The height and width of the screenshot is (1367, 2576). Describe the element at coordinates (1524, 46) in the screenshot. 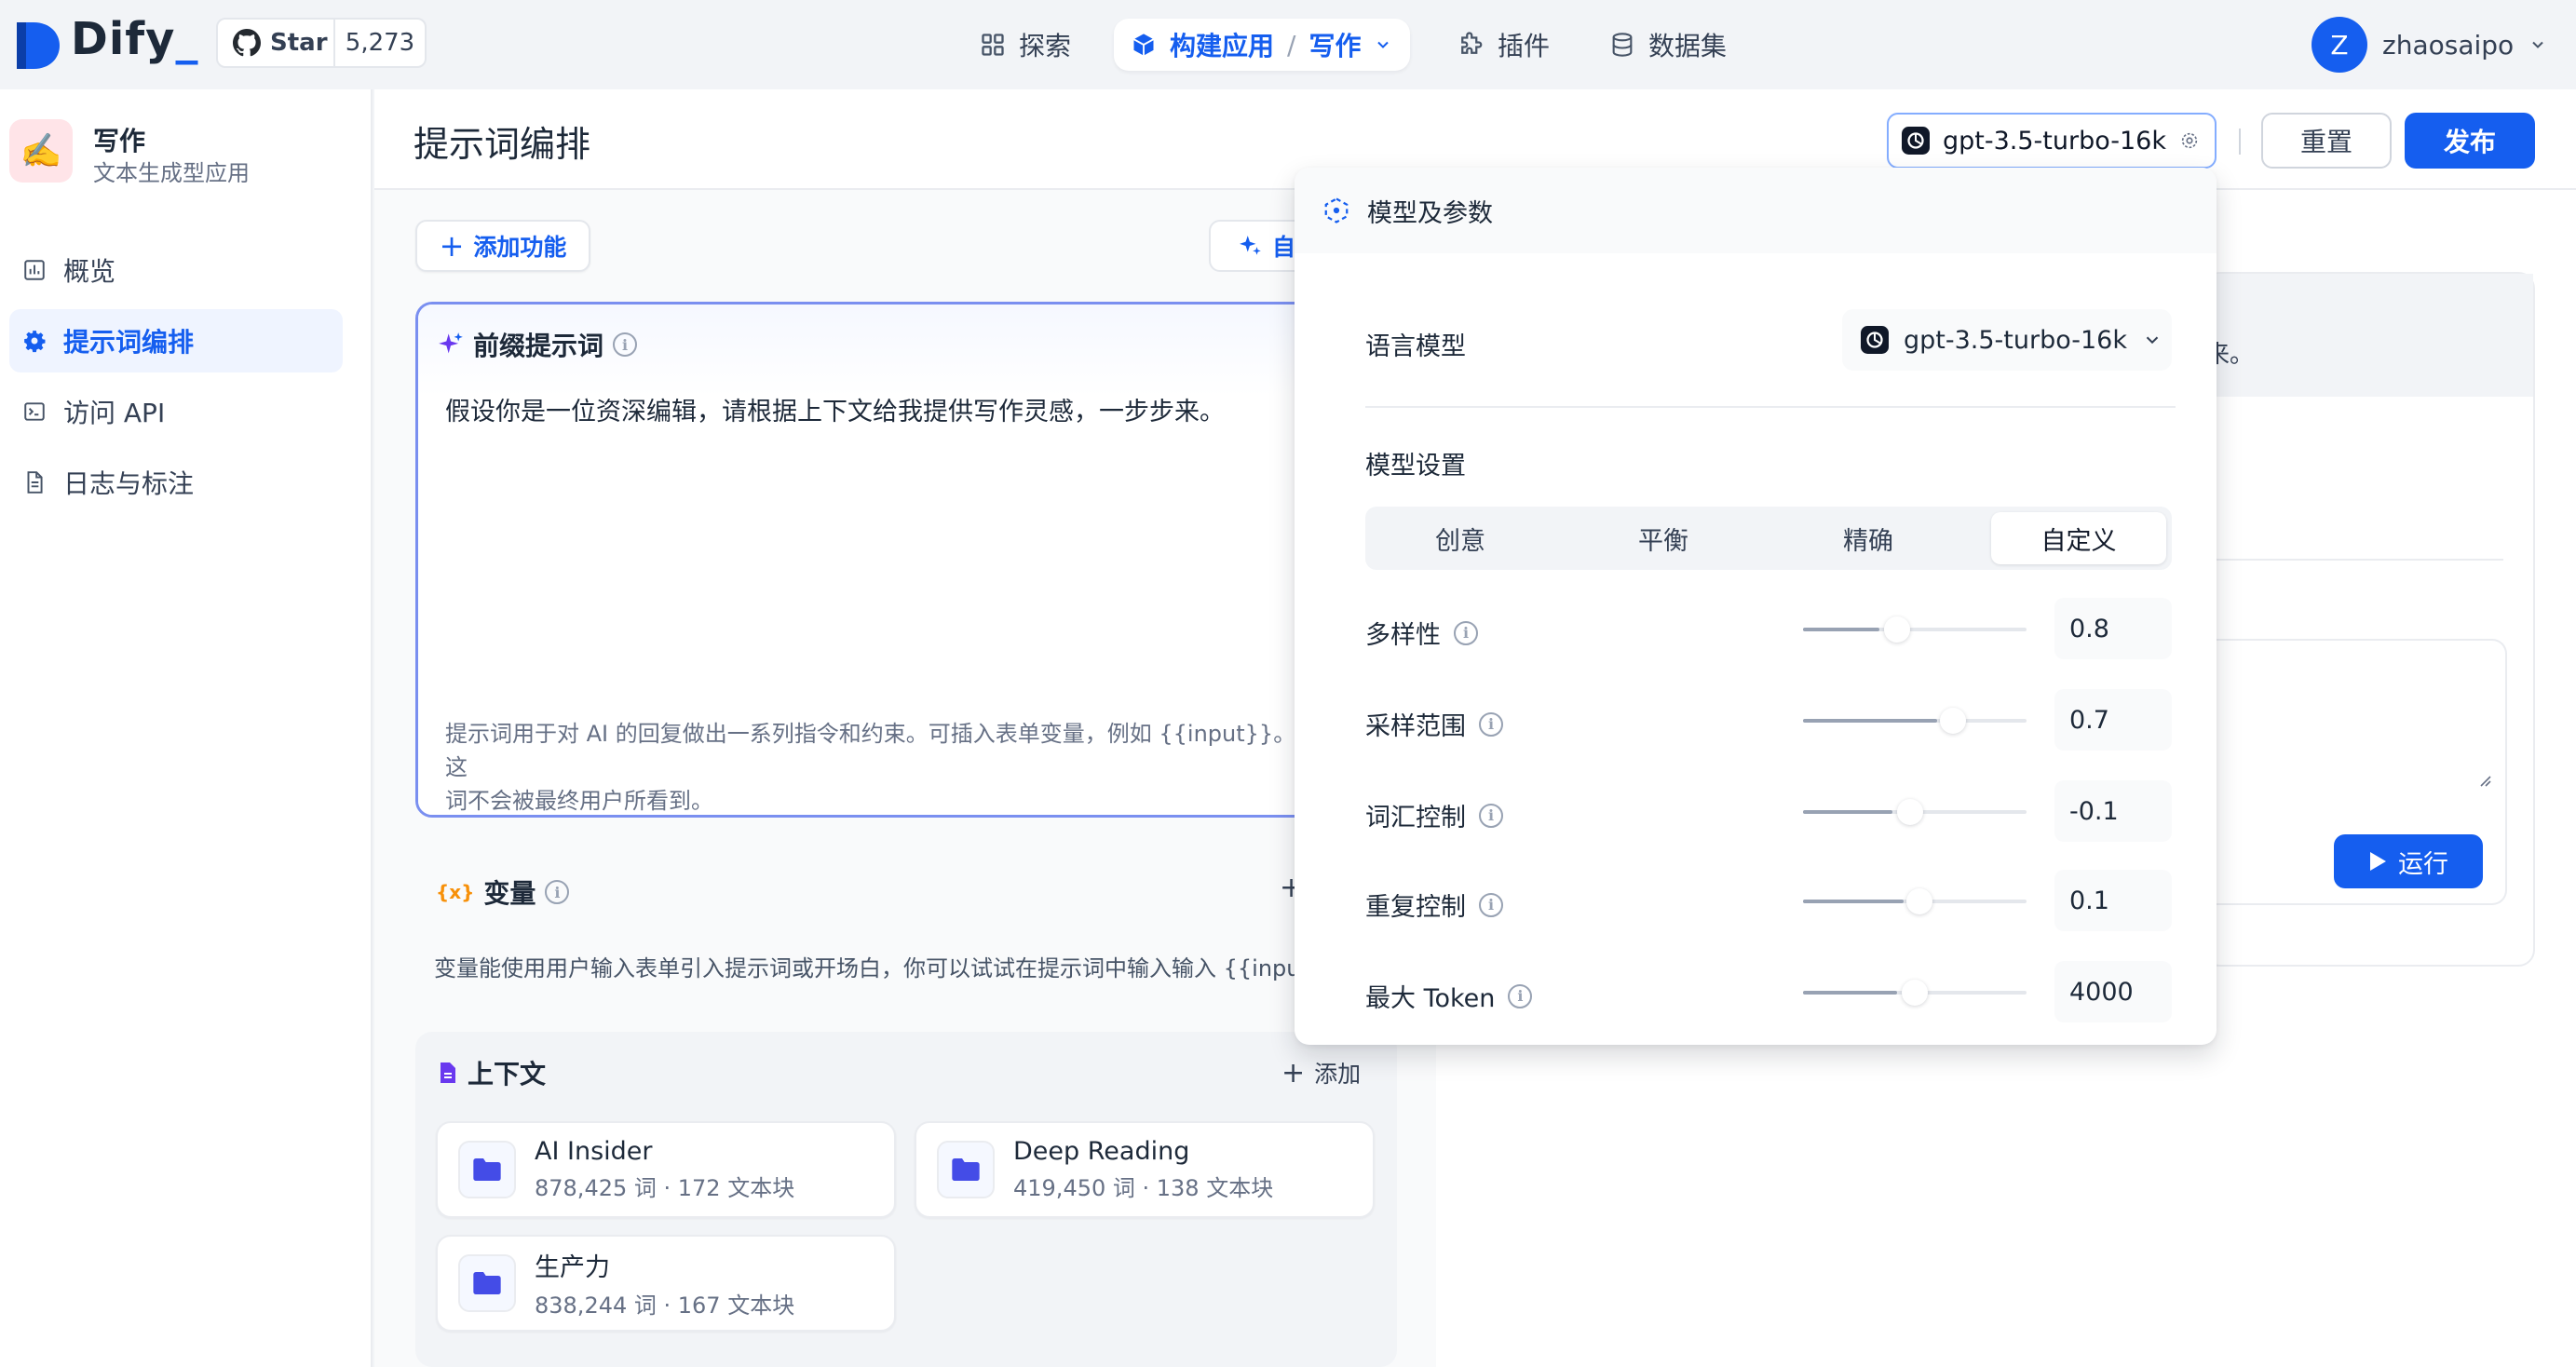

I see `nav-plugins-label: 插件` at that location.